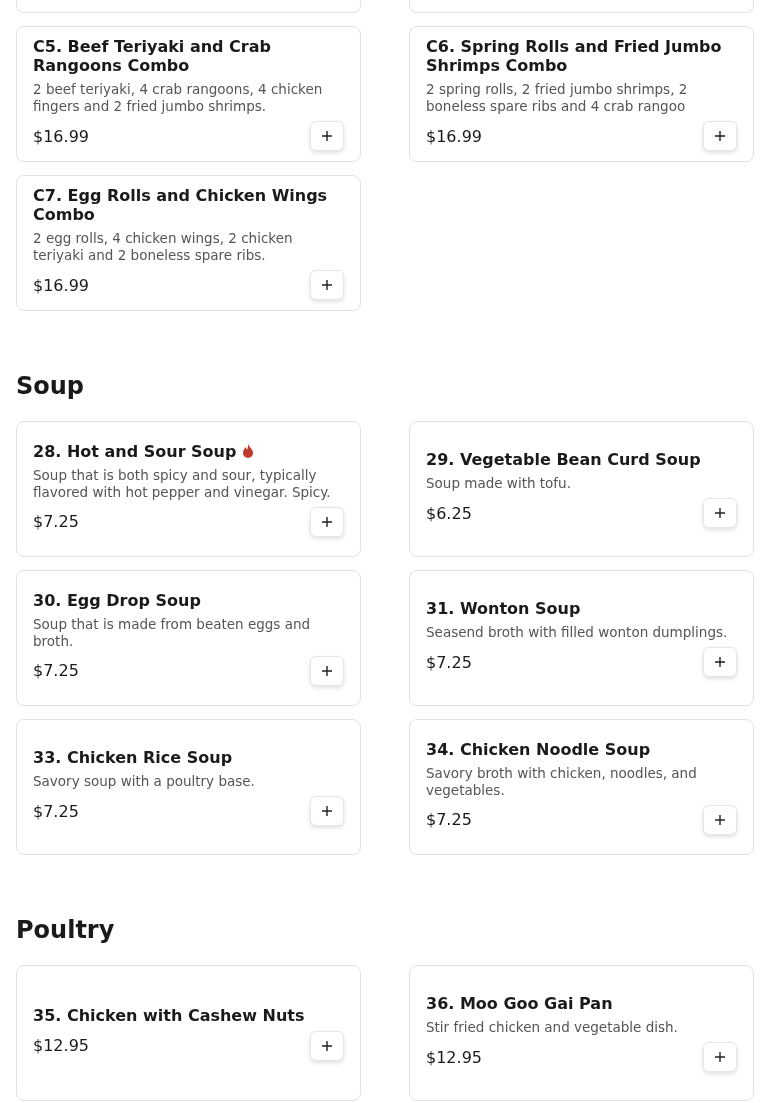  I want to click on menu-item-card: C6. Spring Rolls and Fried Jumbo Shrimps Combo 2 spring rolls, 2 fried jumbo shrimps, 2 boneless spare ribs and 4 crab rangoo $16.99, so click(581, 94).